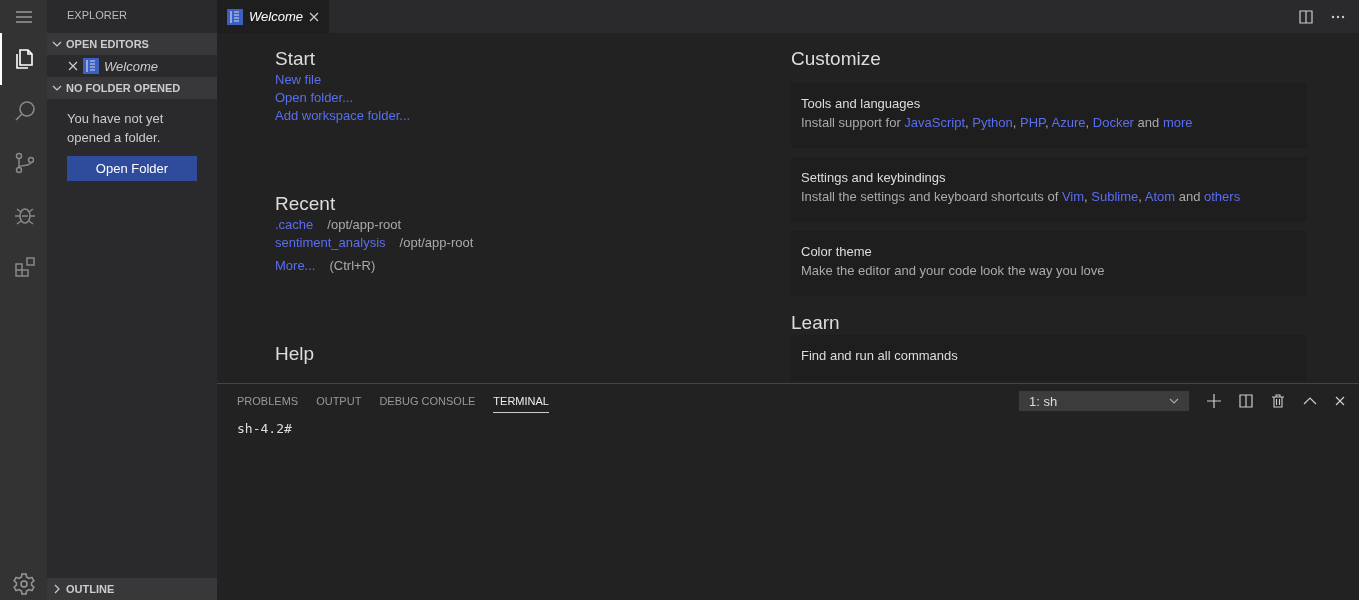 Image resolution: width=1359 pixels, height=600 pixels. What do you see at coordinates (1338, 16) in the screenshot?
I see `more-icon` at bounding box center [1338, 16].